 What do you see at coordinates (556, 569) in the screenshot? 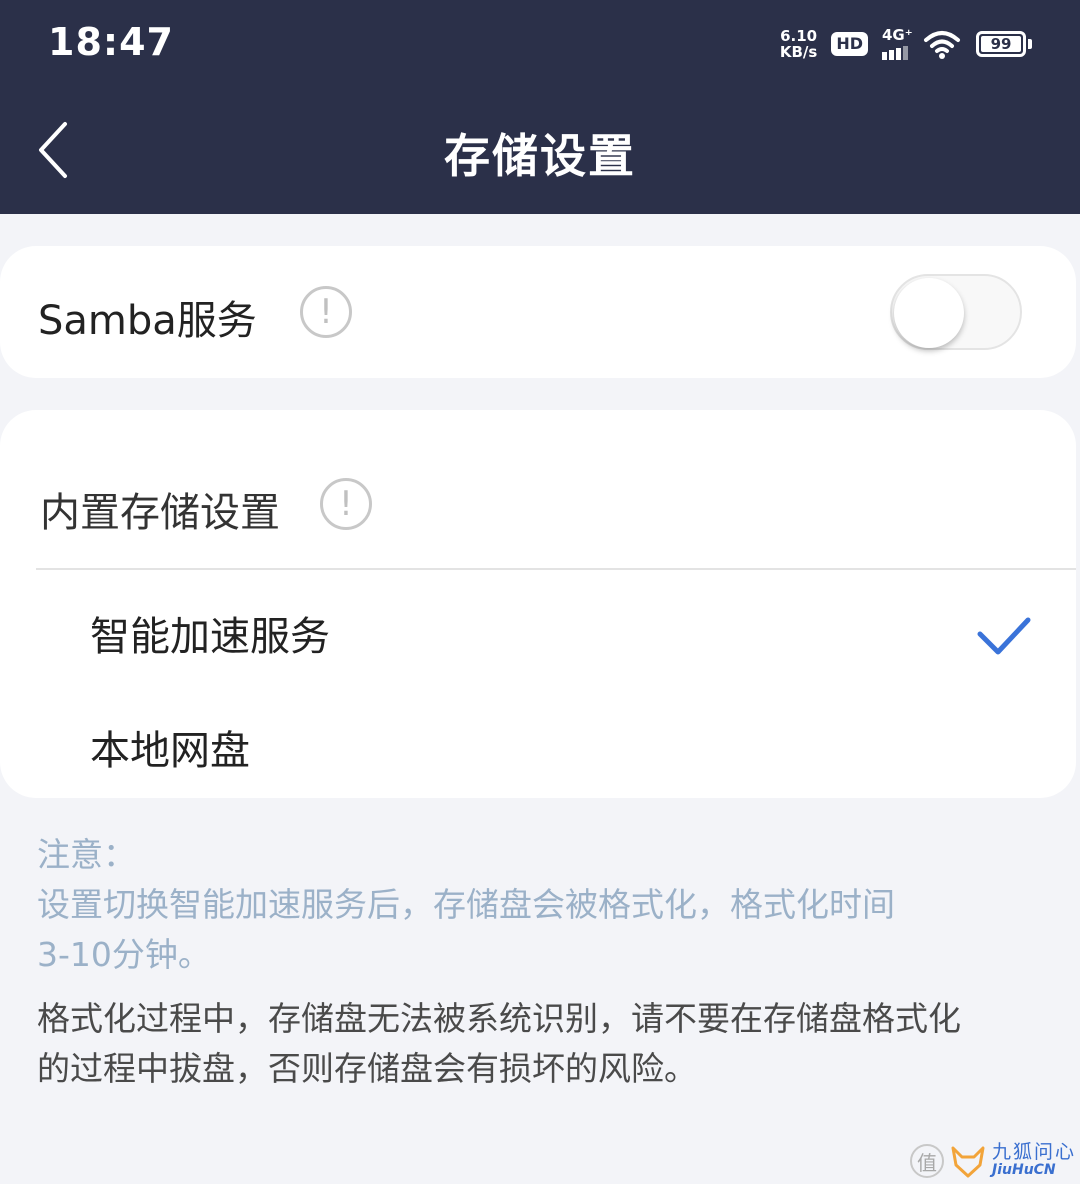
I see `divider` at bounding box center [556, 569].